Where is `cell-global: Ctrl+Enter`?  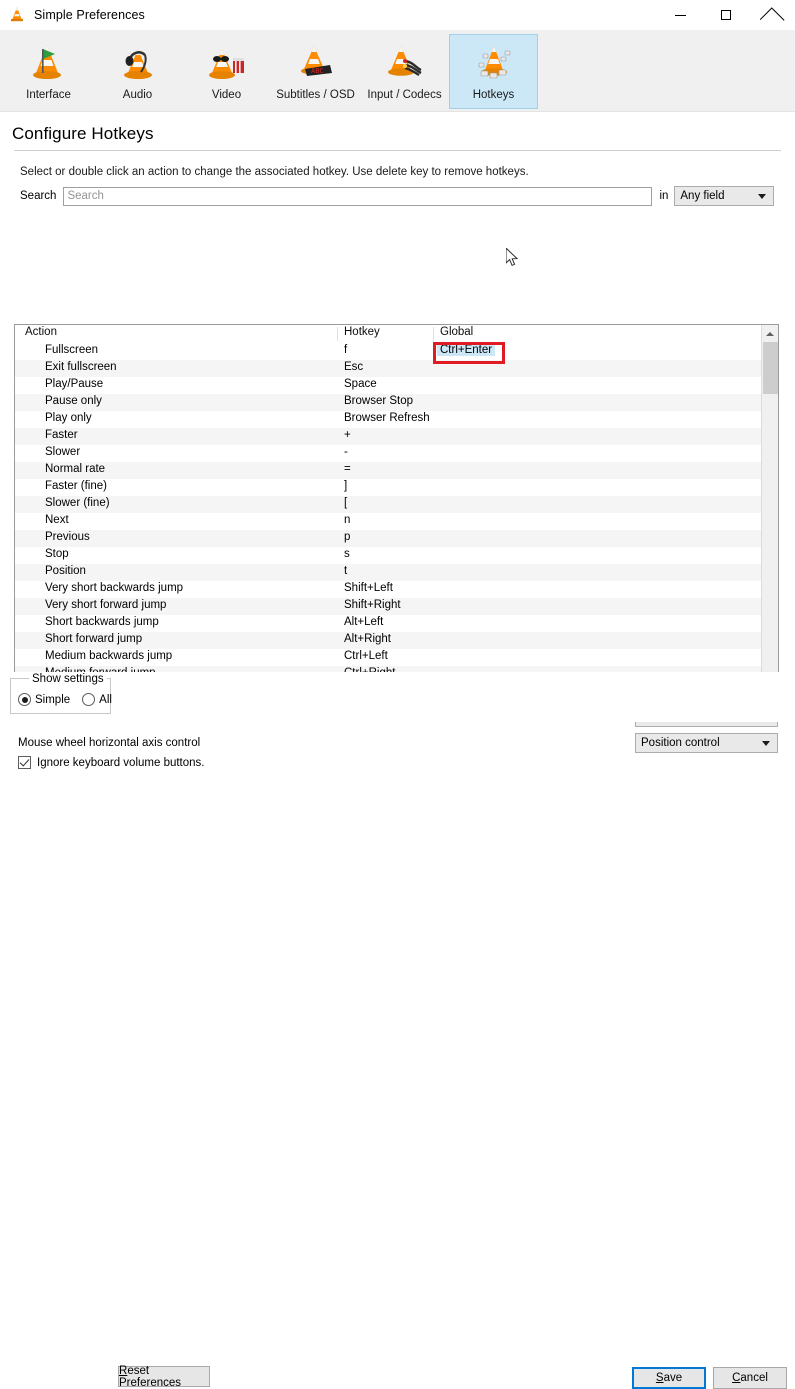
cell-global: Ctrl+Enter is located at coordinates (466, 350).